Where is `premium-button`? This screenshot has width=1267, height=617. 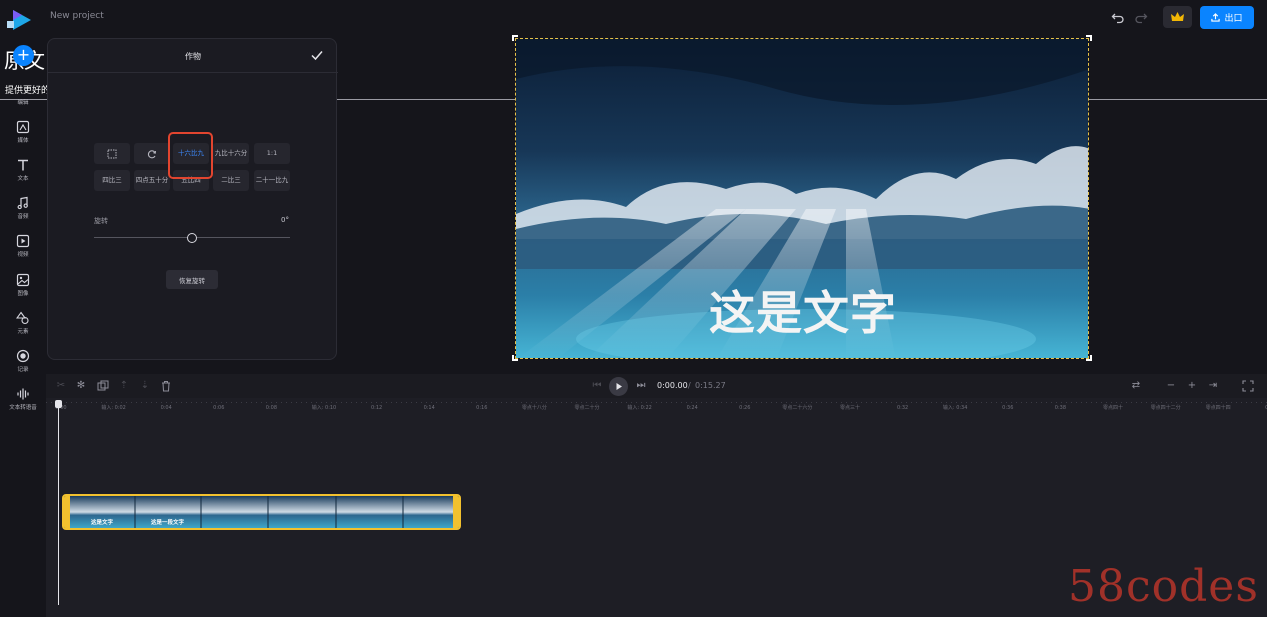 premium-button is located at coordinates (1177, 17).